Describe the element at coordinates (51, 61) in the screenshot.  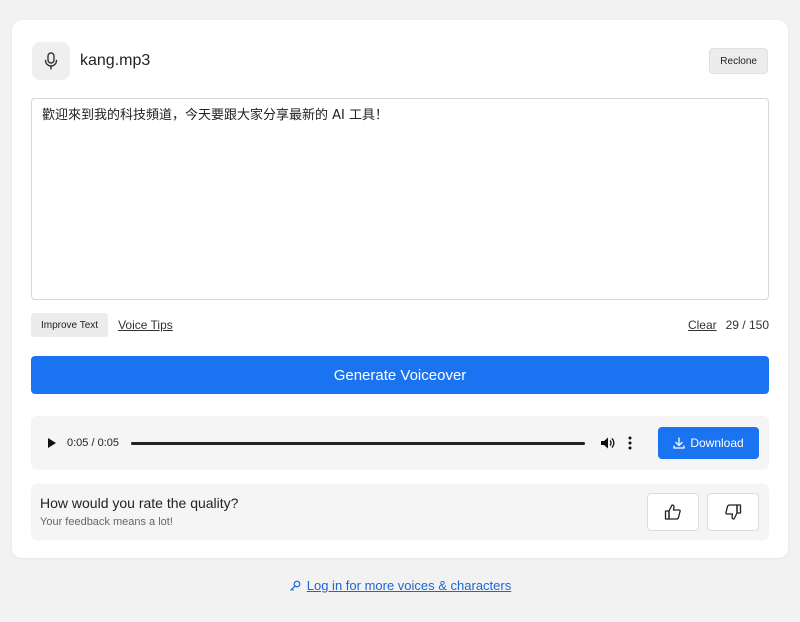
I see `microphone-icon` at that location.